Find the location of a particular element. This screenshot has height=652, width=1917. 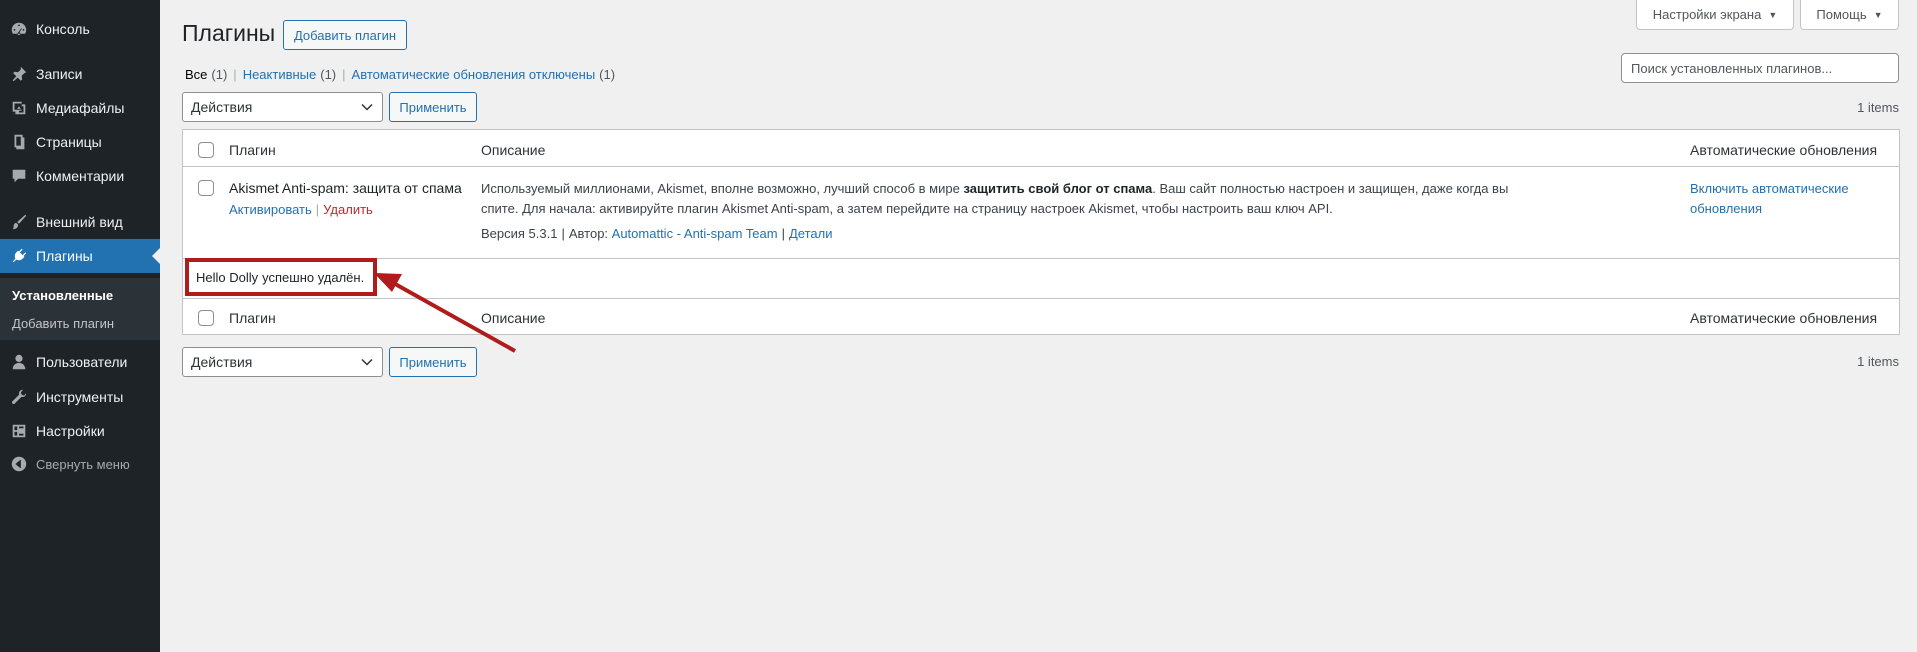

column-header-plugin: Плагин is located at coordinates (252, 150).